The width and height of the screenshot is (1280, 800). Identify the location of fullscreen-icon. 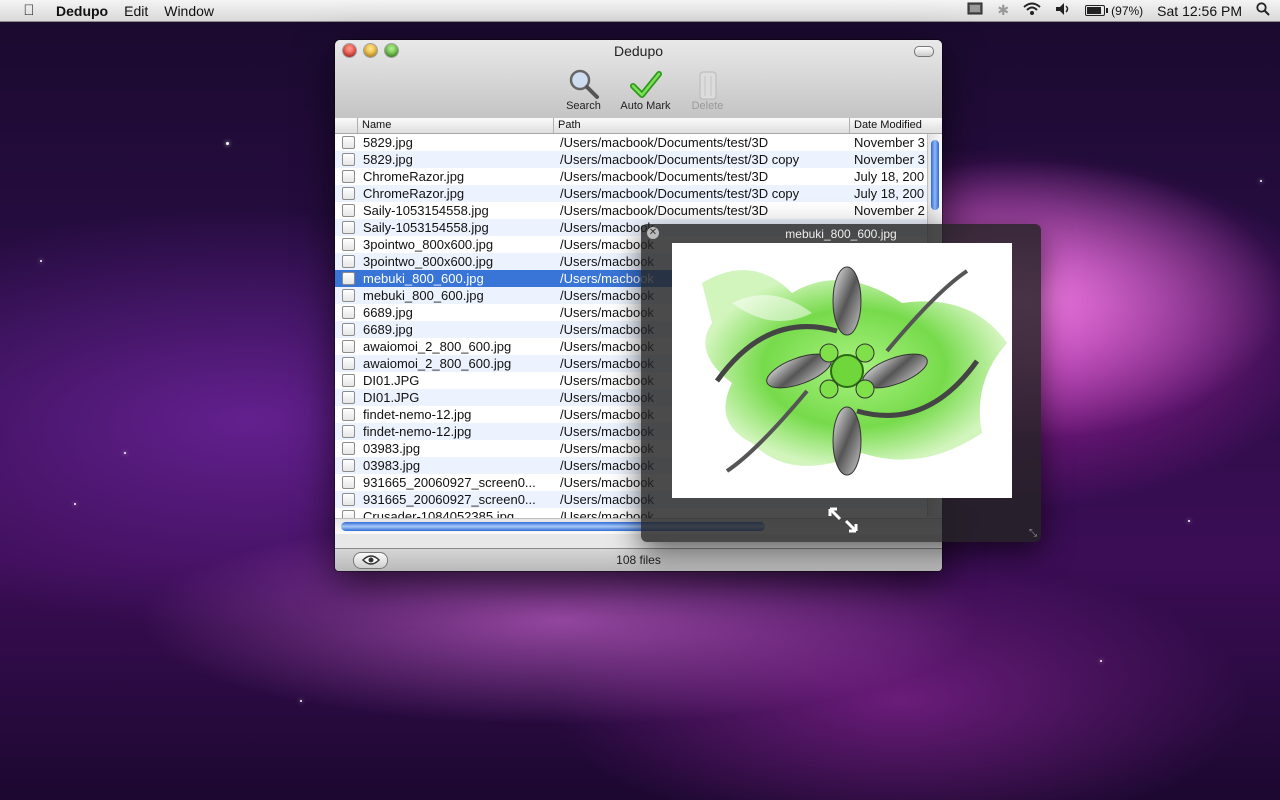
(843, 522).